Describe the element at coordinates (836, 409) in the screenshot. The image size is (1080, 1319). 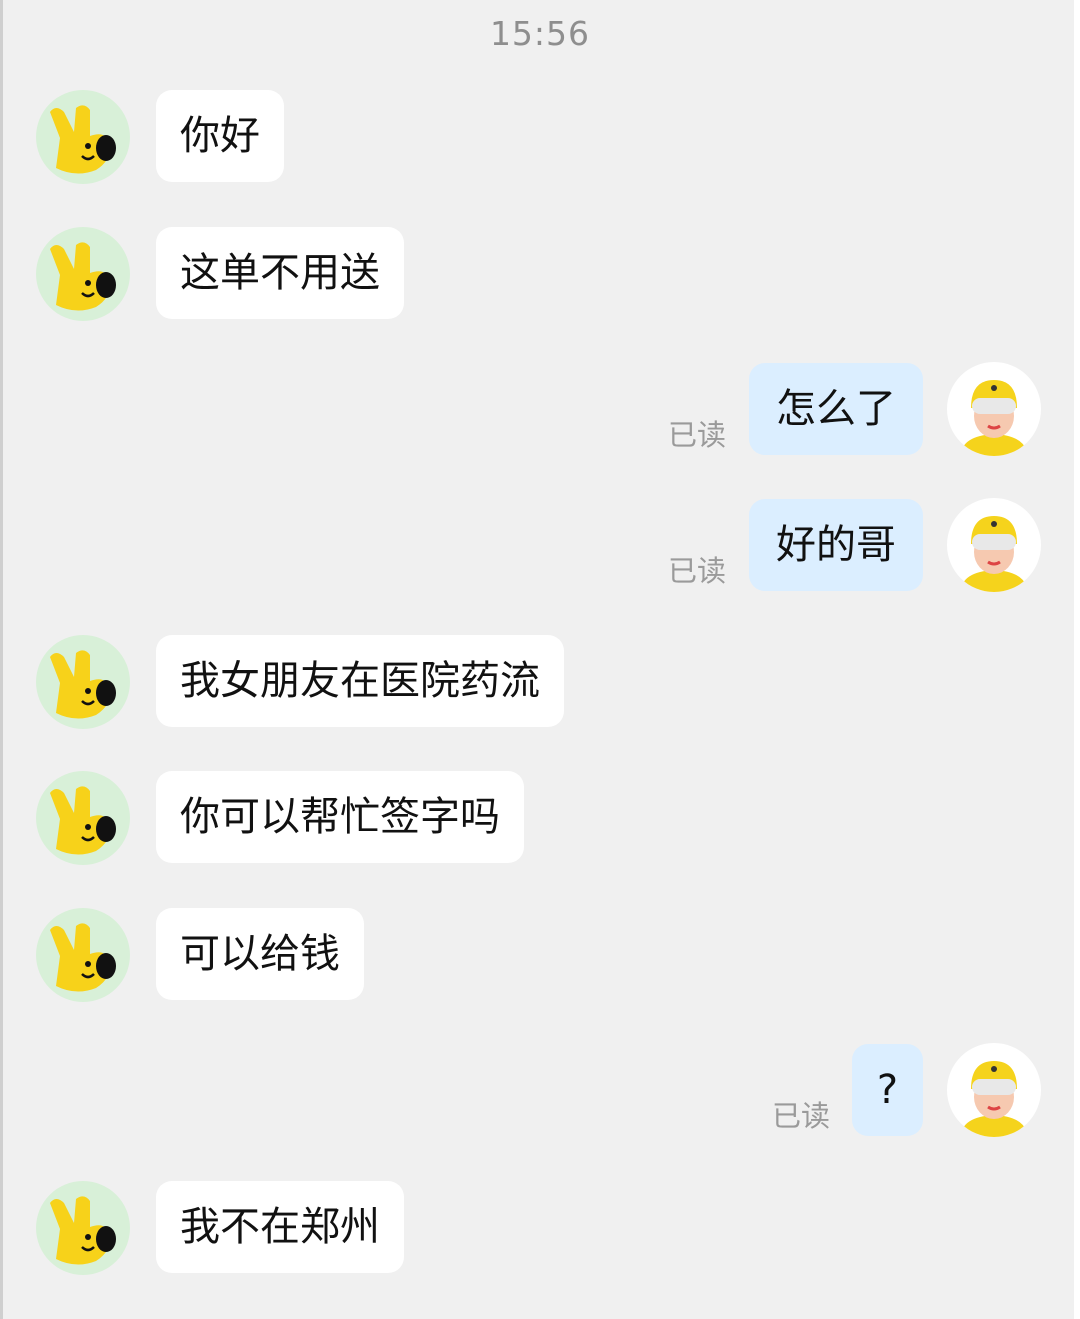
I see `message-bubble-outgoing: 怎么了` at that location.